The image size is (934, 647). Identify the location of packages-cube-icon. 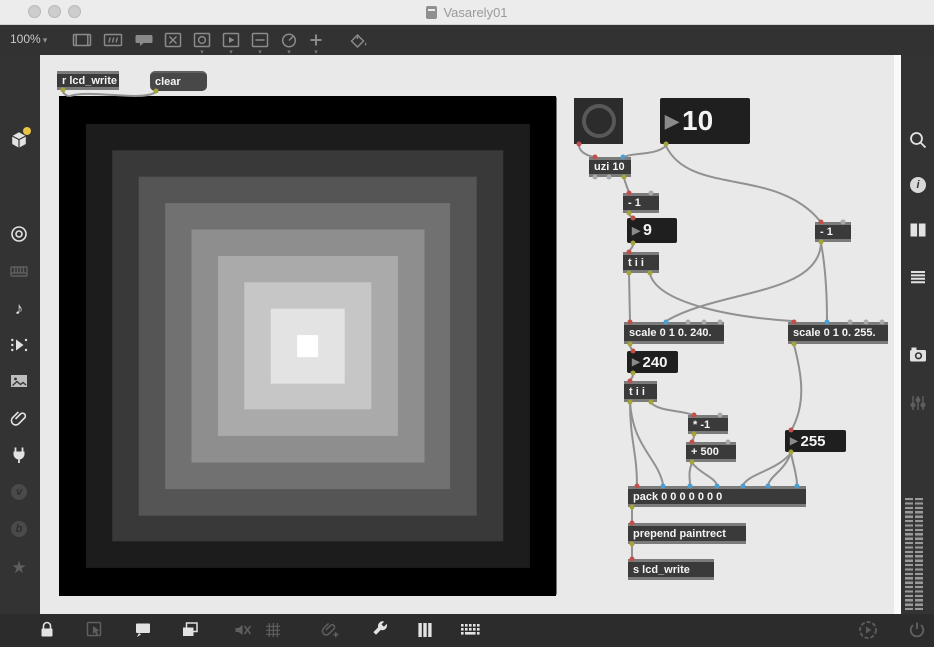
(19, 139).